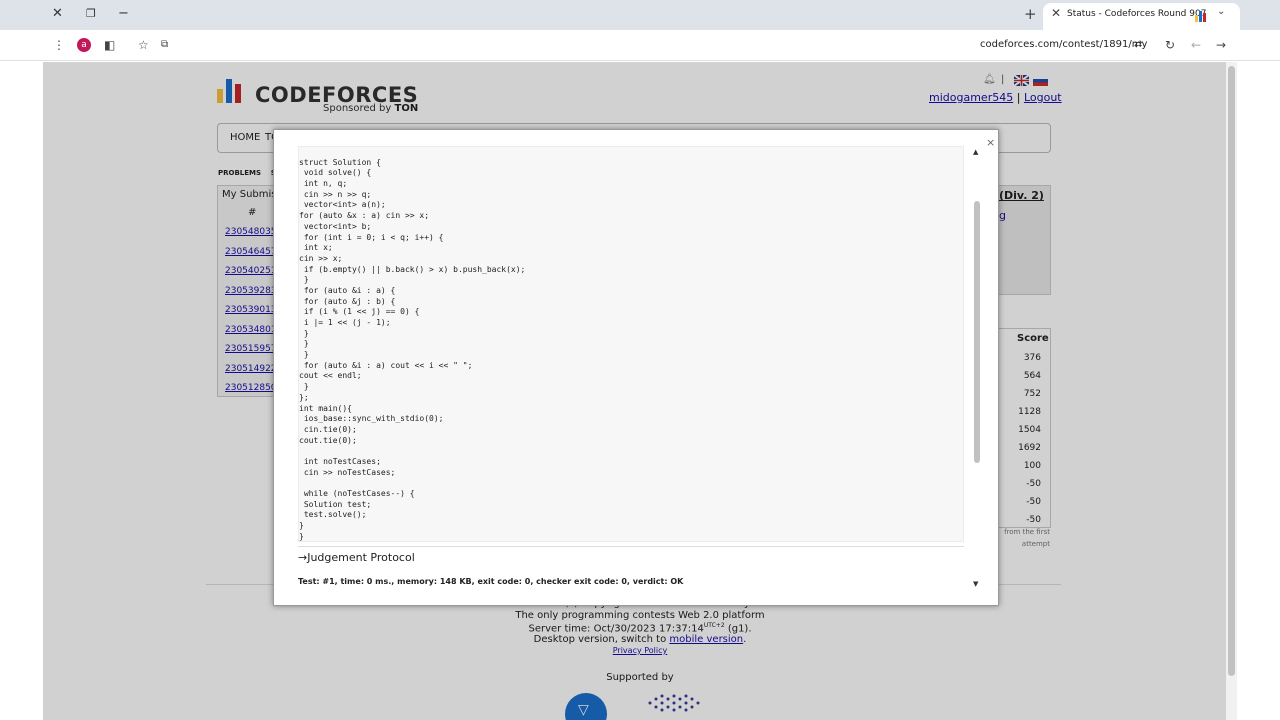 This screenshot has height=720, width=1280. What do you see at coordinates (1221, 45) in the screenshot?
I see `back-icon: →` at bounding box center [1221, 45].